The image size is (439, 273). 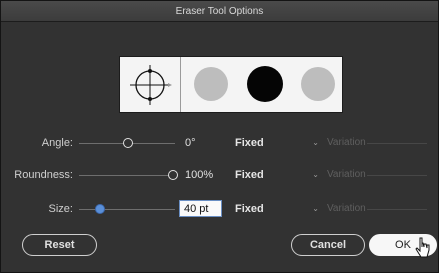 What do you see at coordinates (346, 208) in the screenshot?
I see `size-variation-label: Variation` at bounding box center [346, 208].